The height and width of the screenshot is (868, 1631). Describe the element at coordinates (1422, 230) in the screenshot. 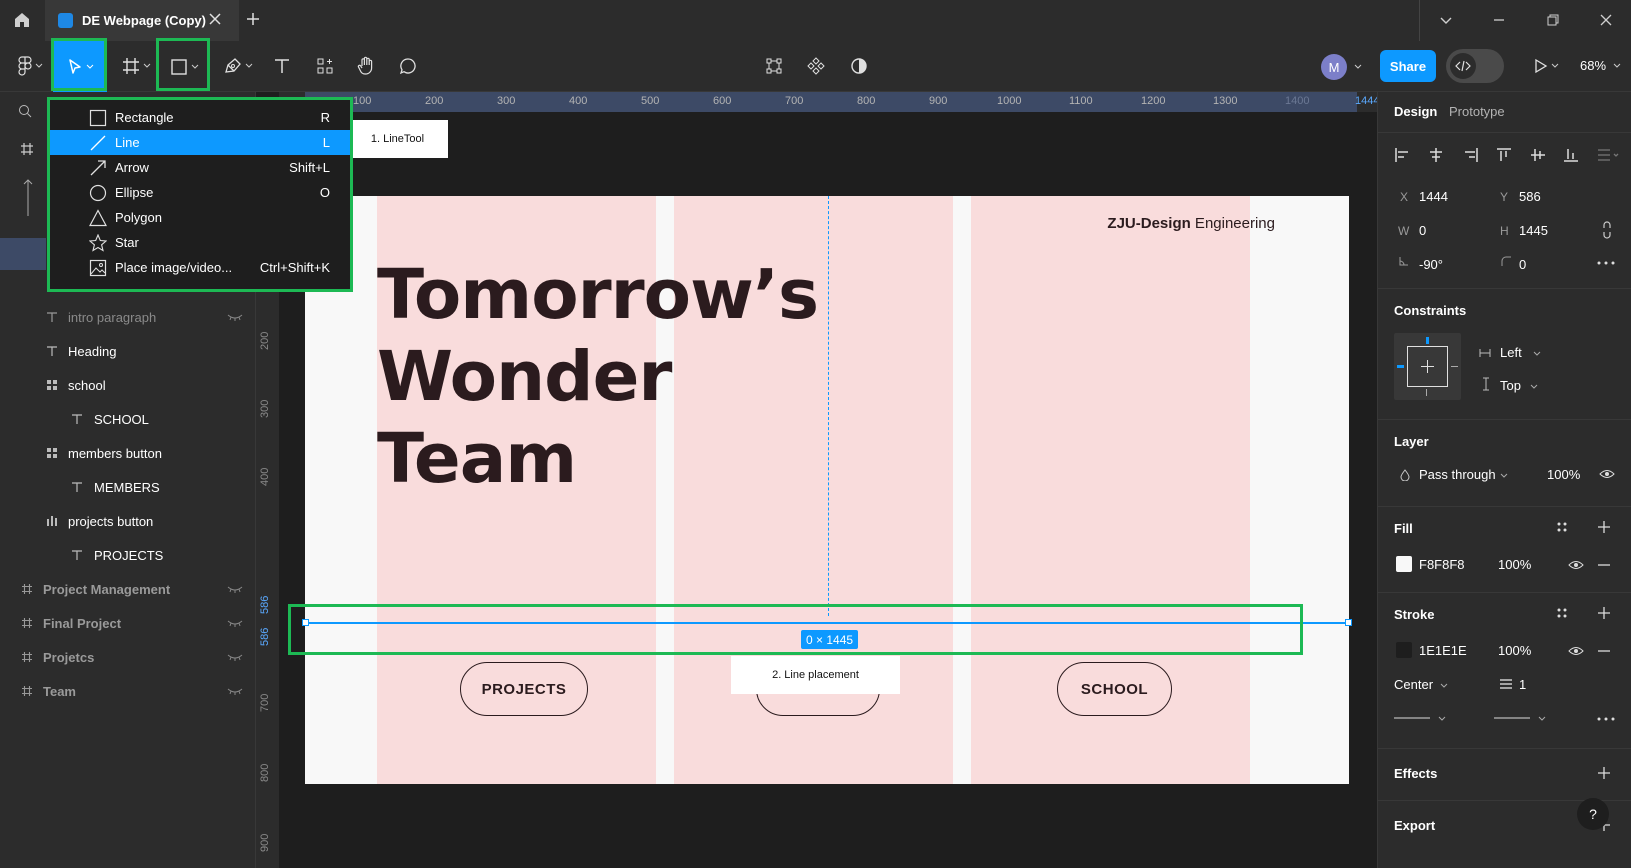

I see `w-field: 0` at that location.